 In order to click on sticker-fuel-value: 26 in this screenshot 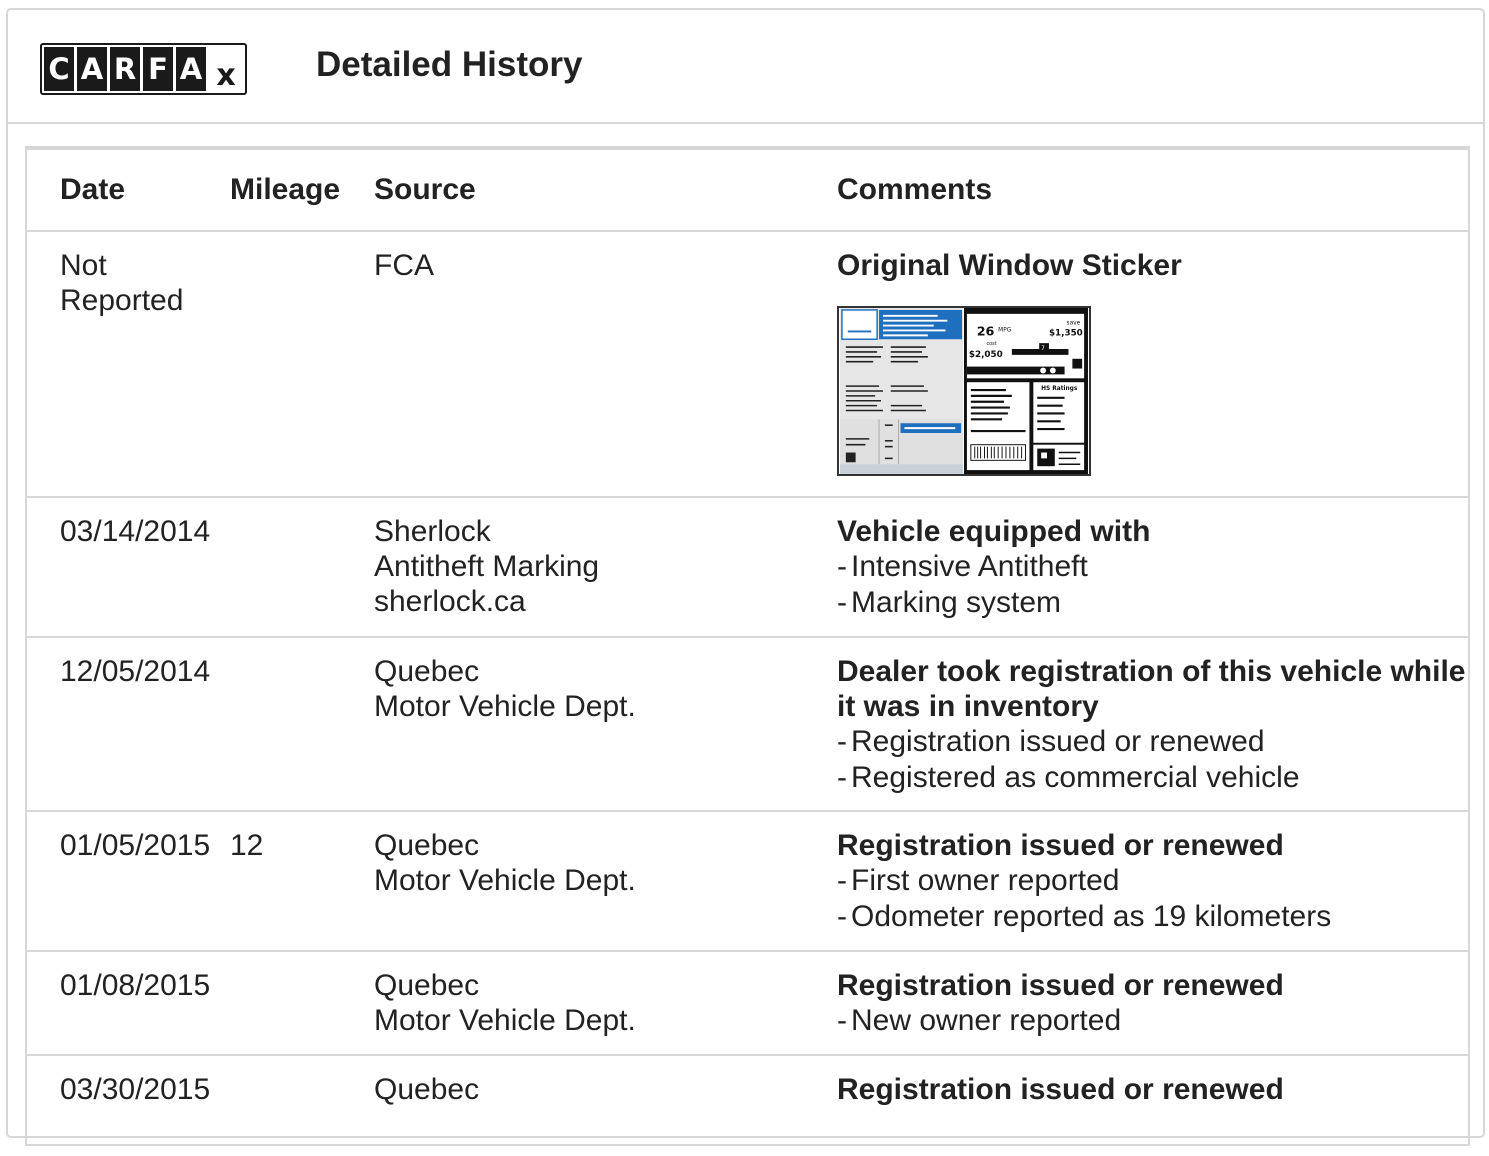, I will do `click(986, 330)`.